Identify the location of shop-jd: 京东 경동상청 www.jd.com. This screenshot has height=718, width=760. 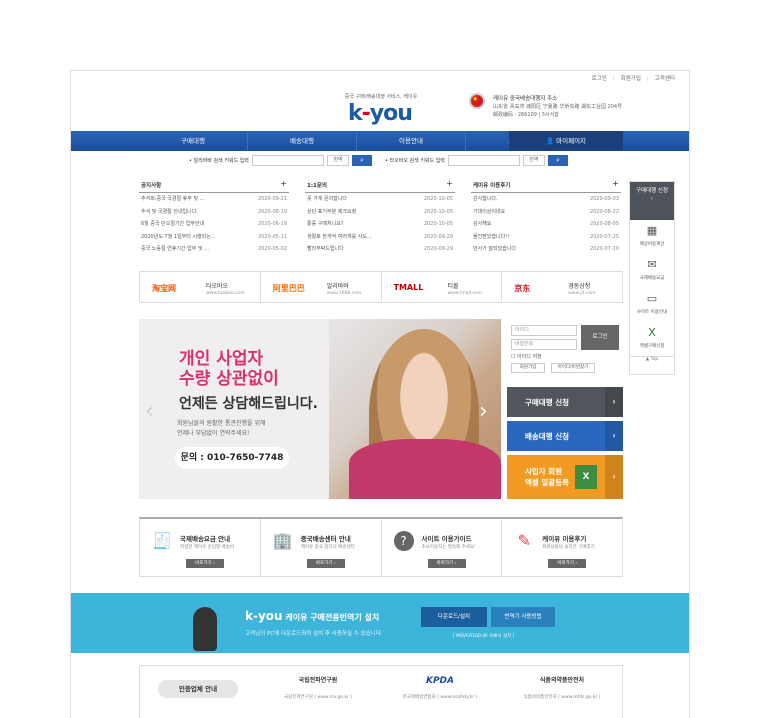
(562, 287).